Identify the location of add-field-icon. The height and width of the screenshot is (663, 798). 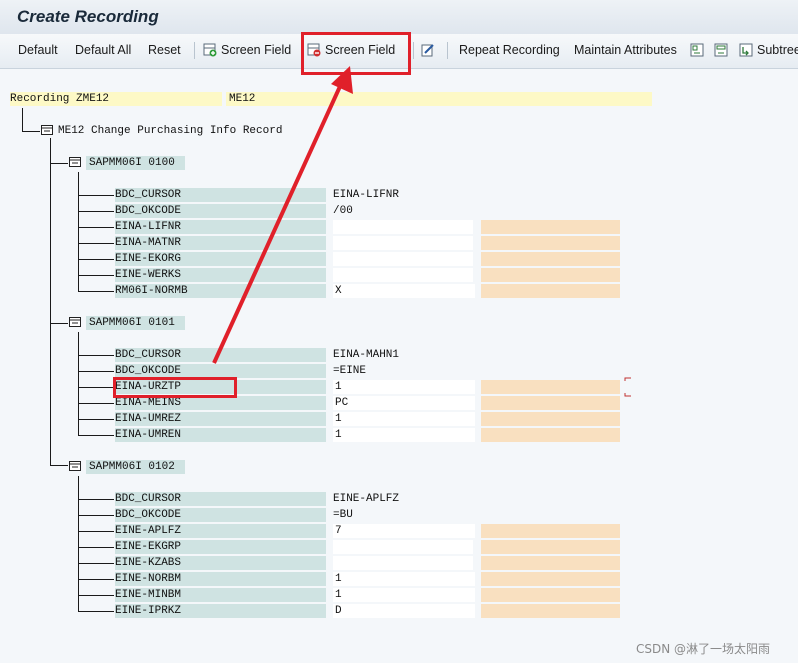
(210, 50).